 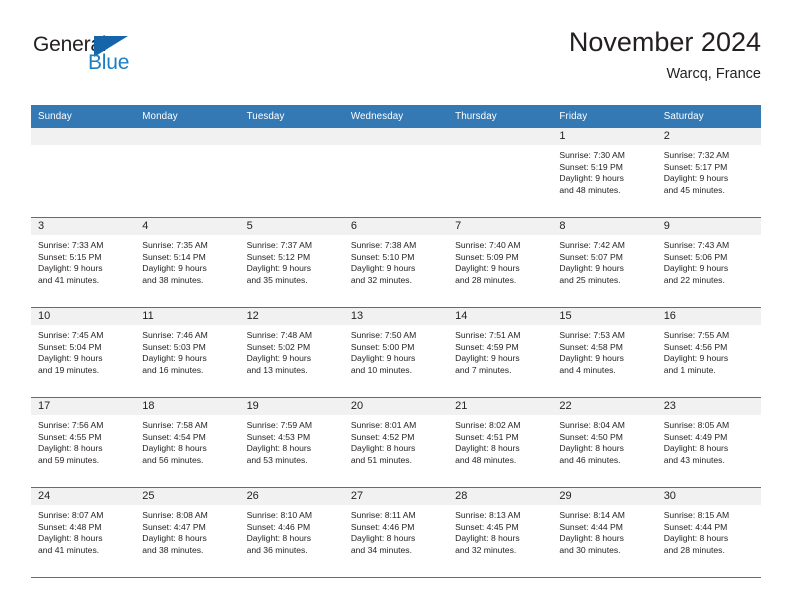 What do you see at coordinates (592, 245) in the screenshot?
I see `sunrise-time: Sunrise: 7:42 AM` at bounding box center [592, 245].